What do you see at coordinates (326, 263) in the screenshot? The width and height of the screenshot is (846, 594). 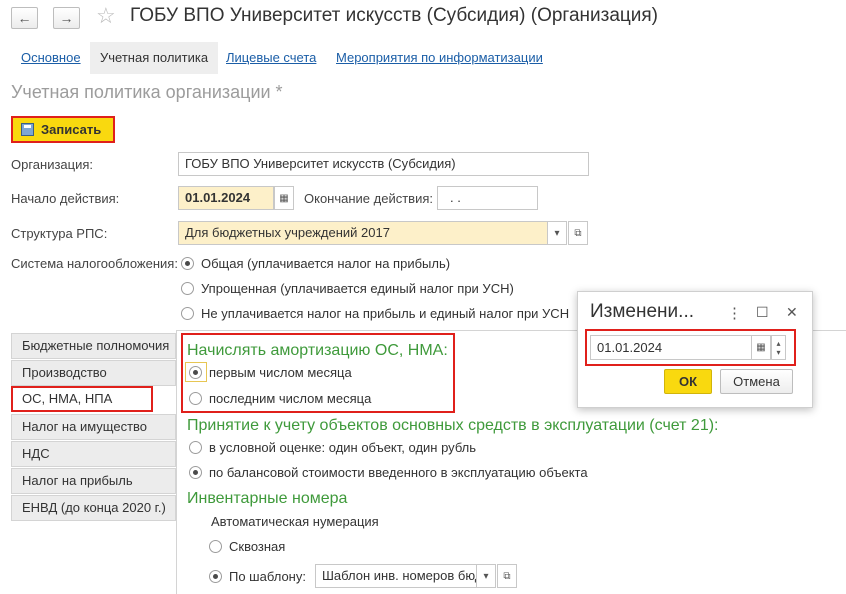 I see `tax-option-general-label: Общая (уплачивается налог на прибыль)` at bounding box center [326, 263].